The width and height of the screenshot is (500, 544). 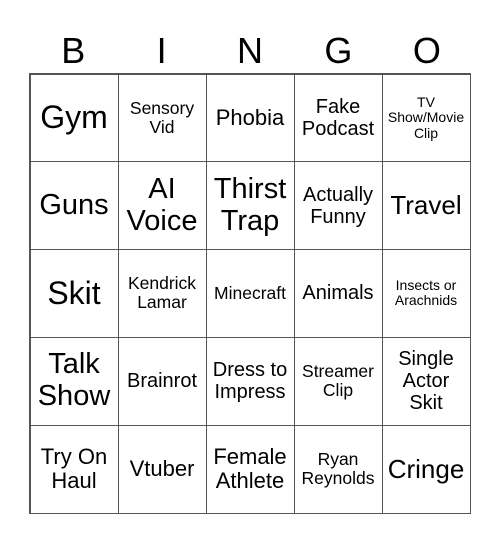 What do you see at coordinates (162, 206) in the screenshot?
I see `bingo-cell: AI Voice` at bounding box center [162, 206].